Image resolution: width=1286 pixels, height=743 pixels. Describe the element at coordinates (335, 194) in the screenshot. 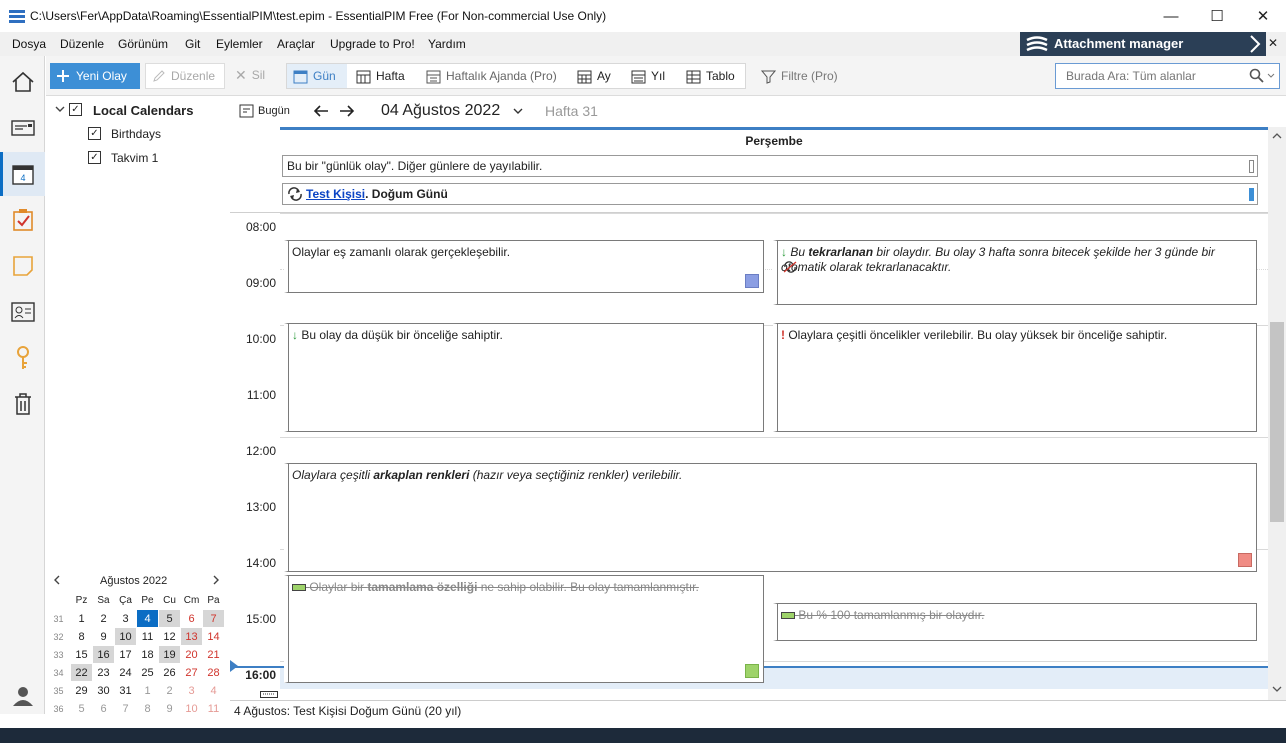

I see `contact-link: Test Kişisi` at that location.